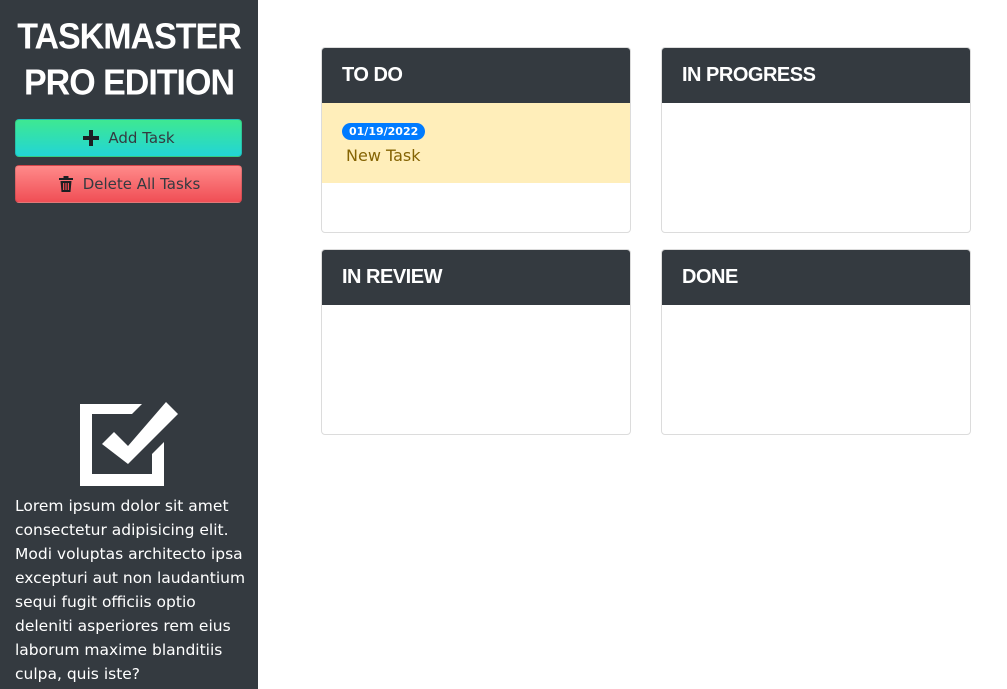  What do you see at coordinates (476, 75) in the screenshot?
I see `lane-title: TO DO` at bounding box center [476, 75].